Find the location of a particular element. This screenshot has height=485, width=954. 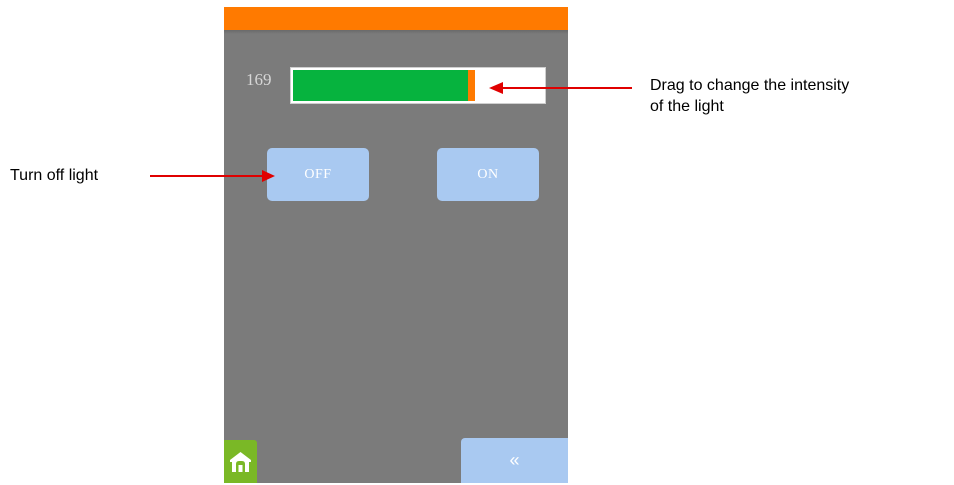

drag-annotation-line1: Drag to change the intensity is located at coordinates (750, 85).